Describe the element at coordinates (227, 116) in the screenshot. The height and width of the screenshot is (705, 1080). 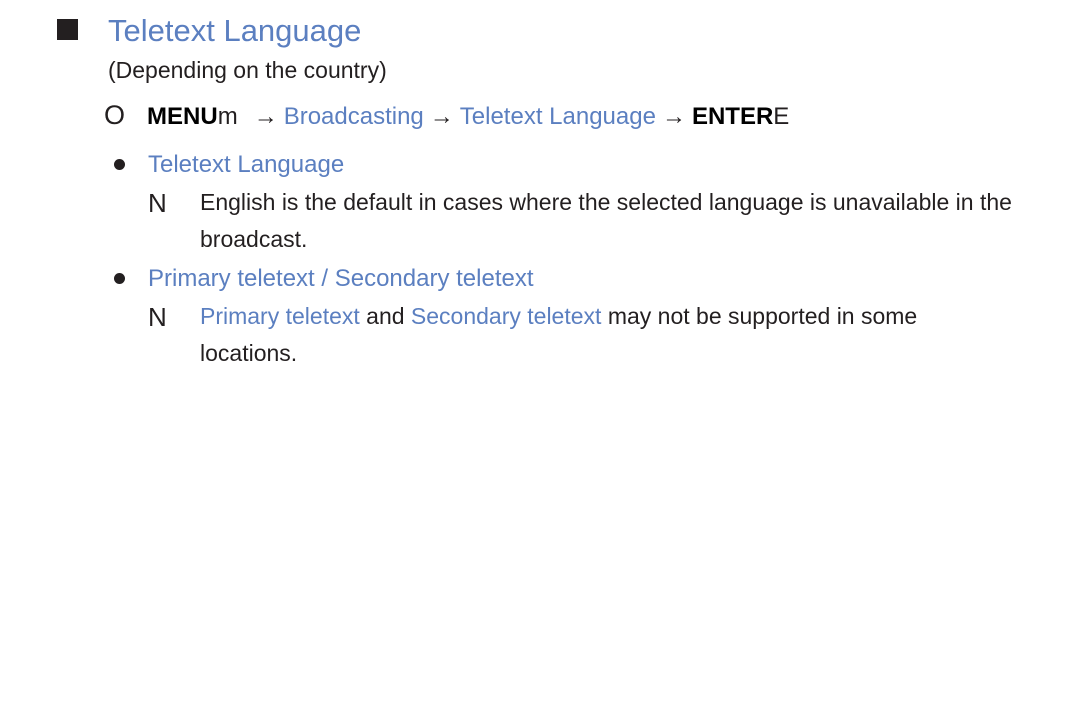
I see `menu-key-suffix: m` at that location.